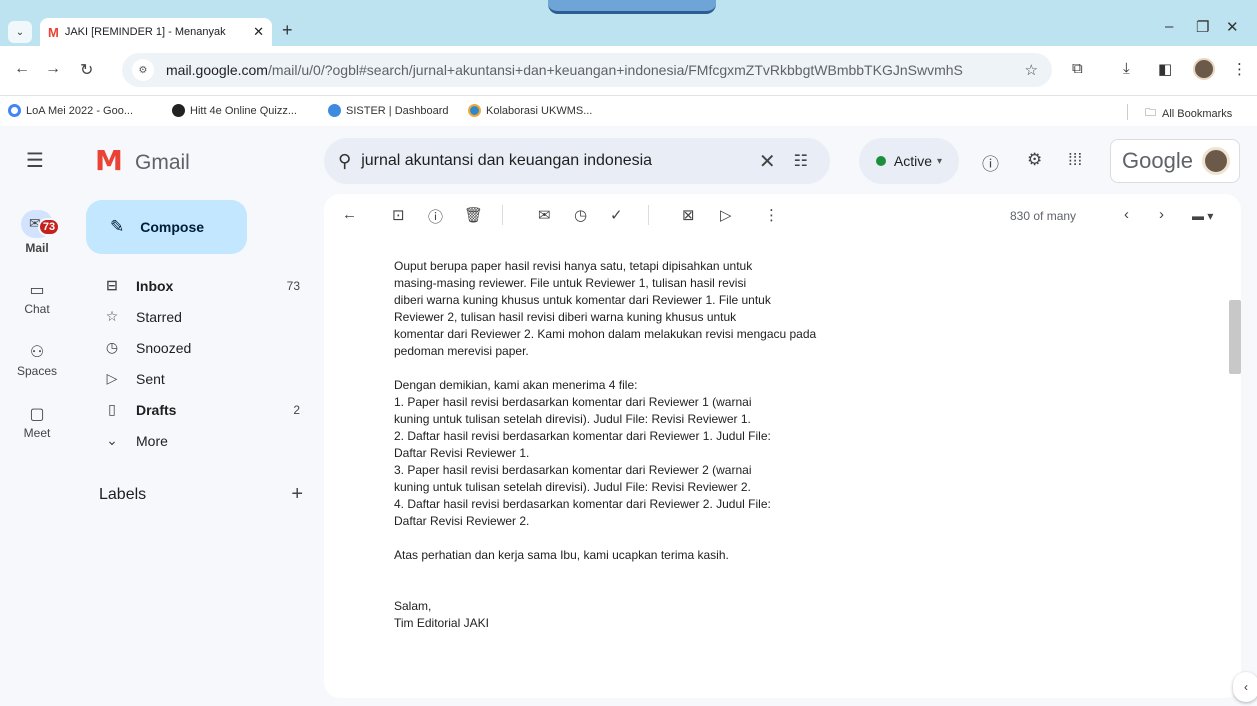  Describe the element at coordinates (344, 161) in the screenshot. I see `search-icon: ⚲` at that location.